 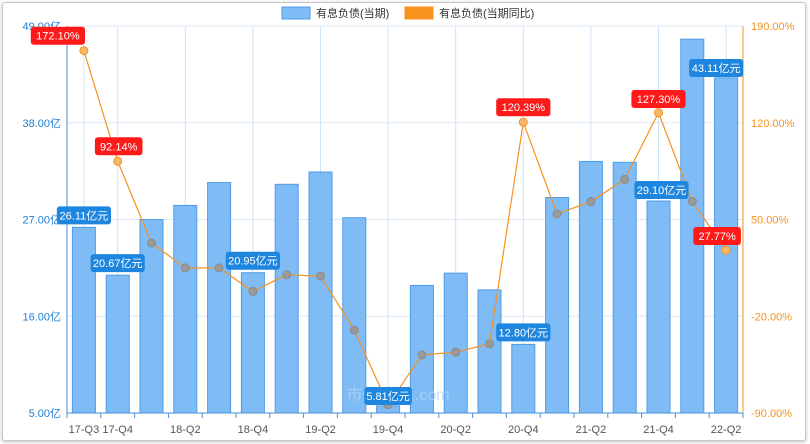 I want to click on x-tick-label: 17-Q3, so click(x=84, y=430).